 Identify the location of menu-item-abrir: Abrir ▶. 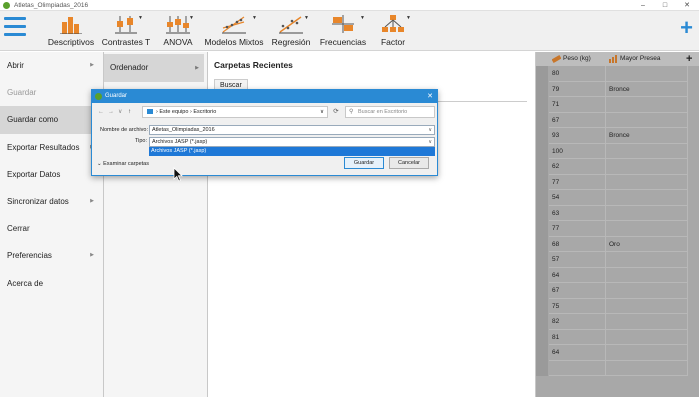
(51, 65).